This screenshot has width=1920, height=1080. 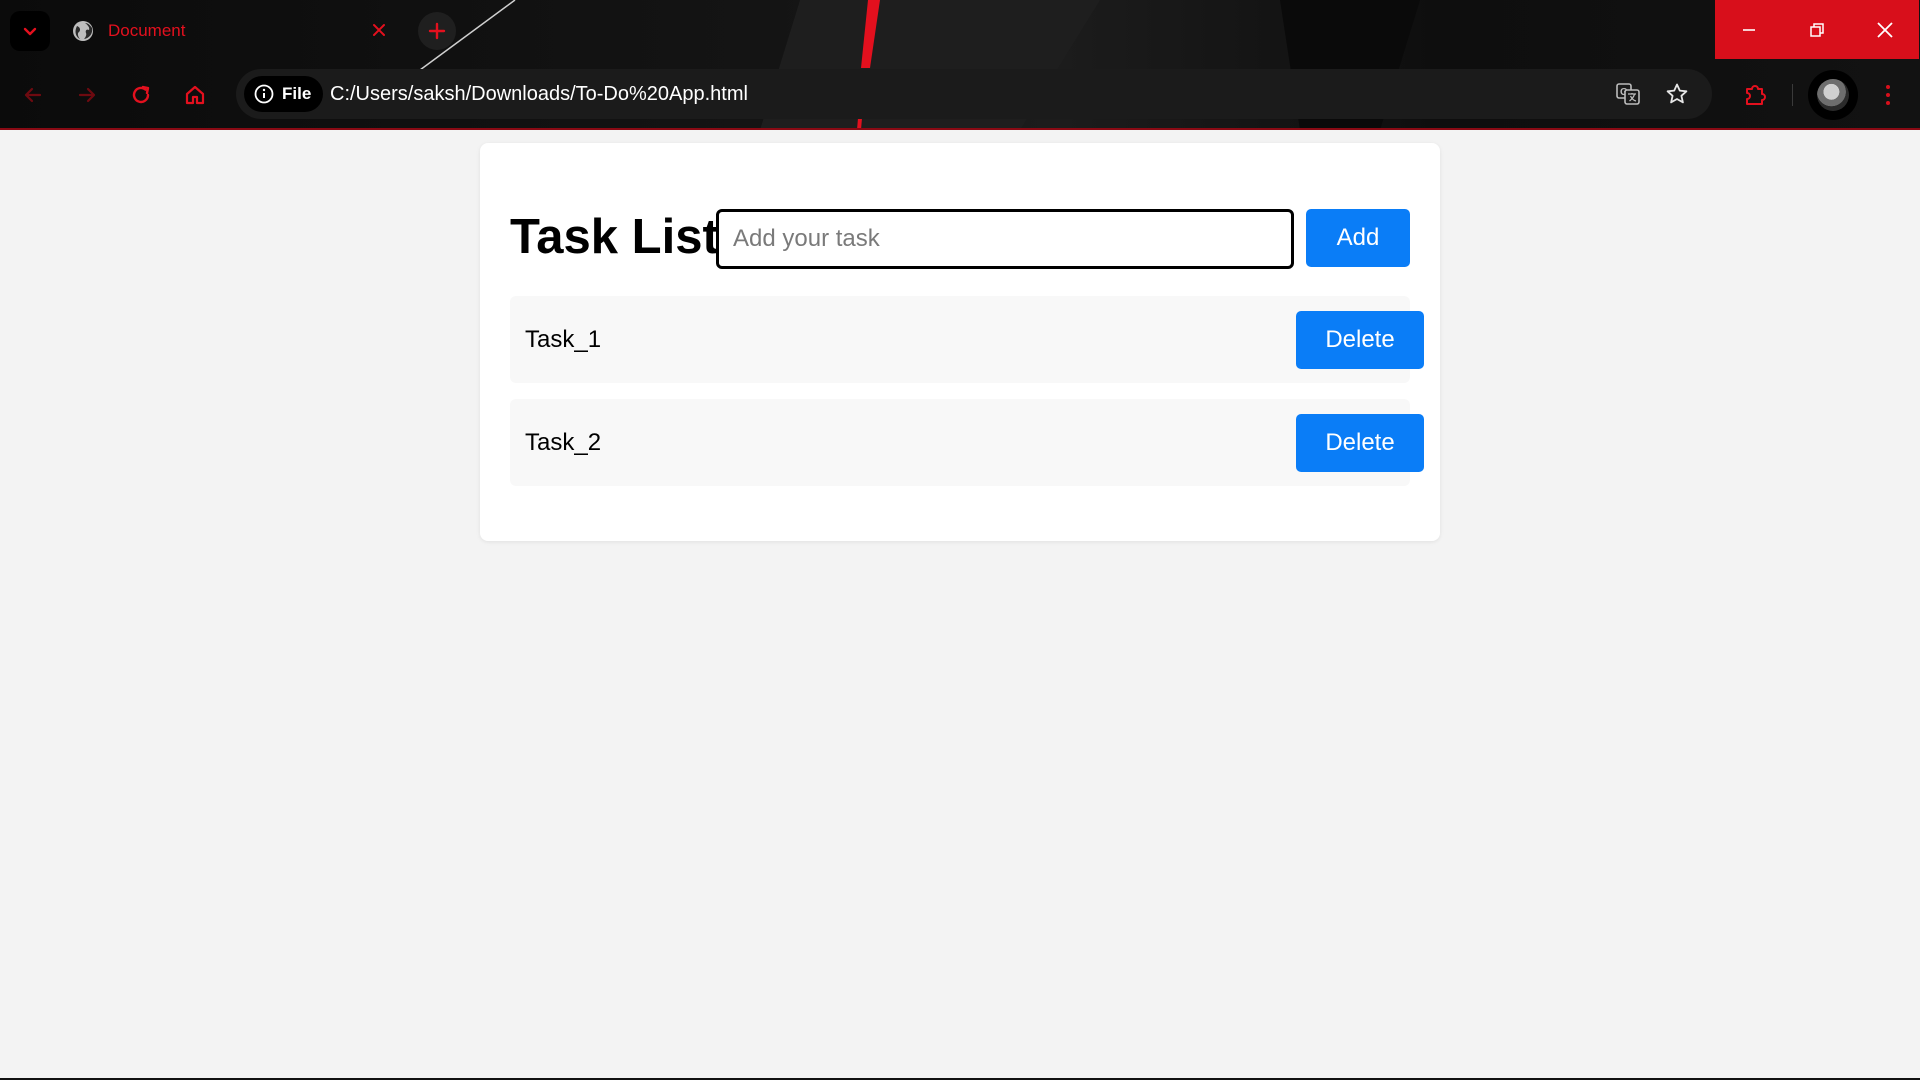 I want to click on task-input, so click(x=1005, y=239).